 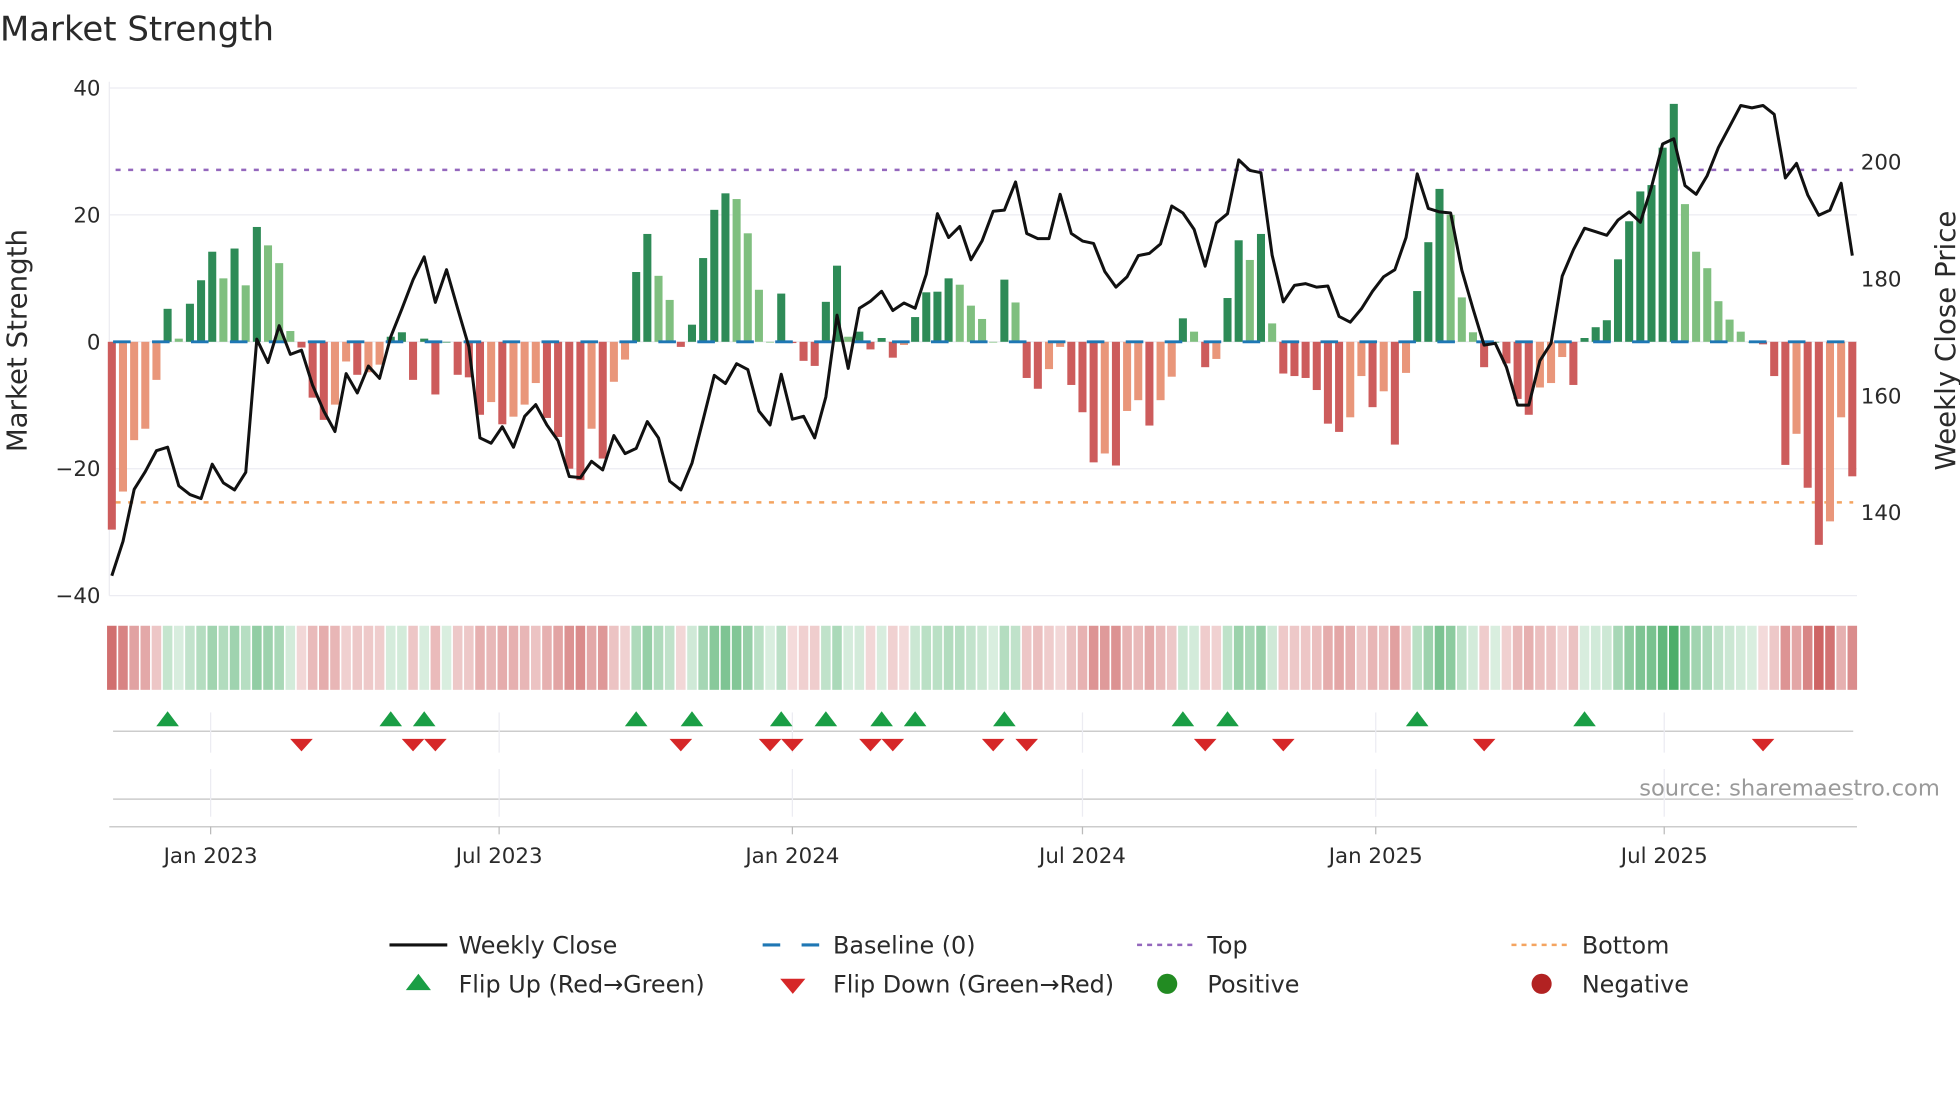 What do you see at coordinates (1226, 946) in the screenshot?
I see `legend-label: Top` at bounding box center [1226, 946].